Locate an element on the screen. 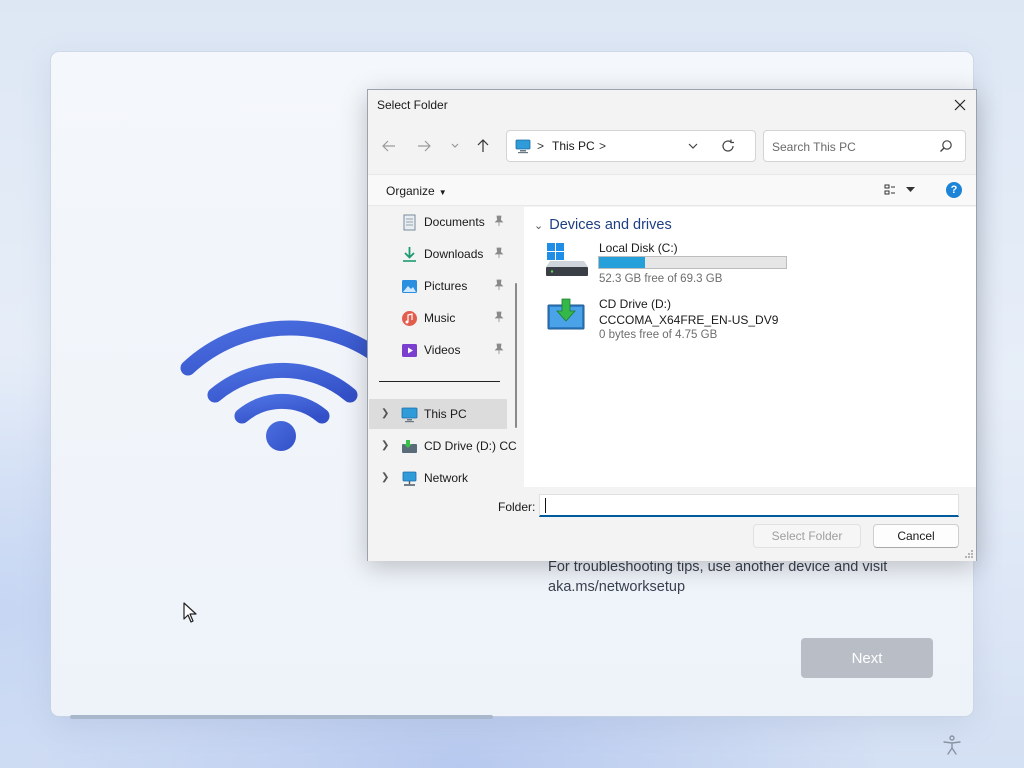 This screenshot has width=1024, height=768. up-button is located at coordinates (483, 146).